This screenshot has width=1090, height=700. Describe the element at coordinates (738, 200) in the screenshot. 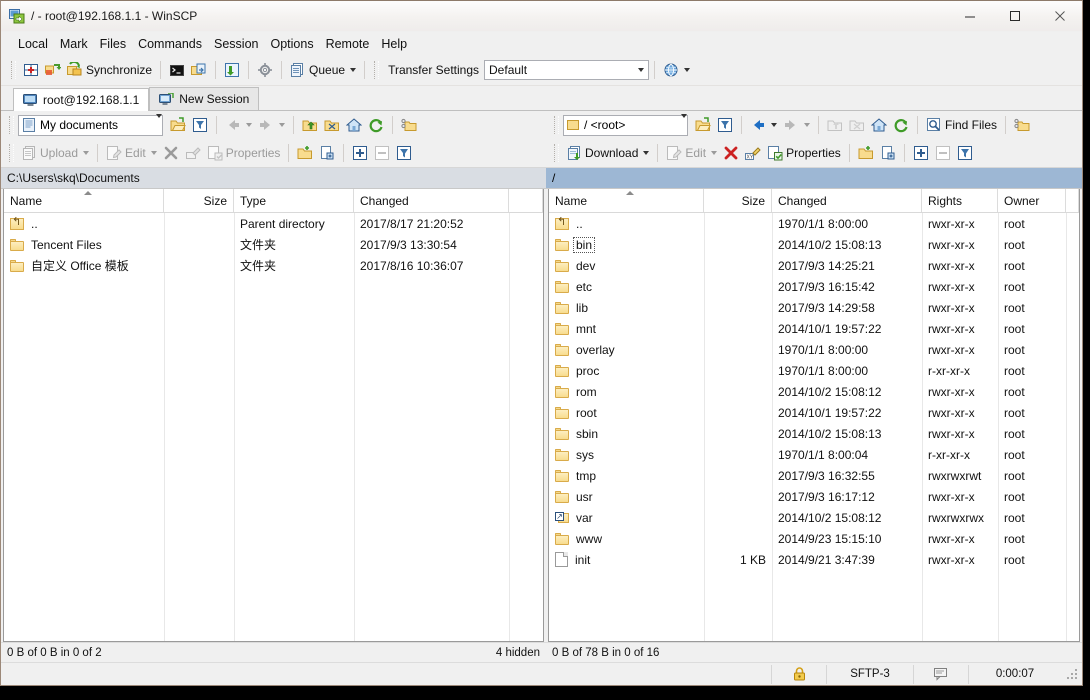

I see `remote-col-size: Size` at that location.